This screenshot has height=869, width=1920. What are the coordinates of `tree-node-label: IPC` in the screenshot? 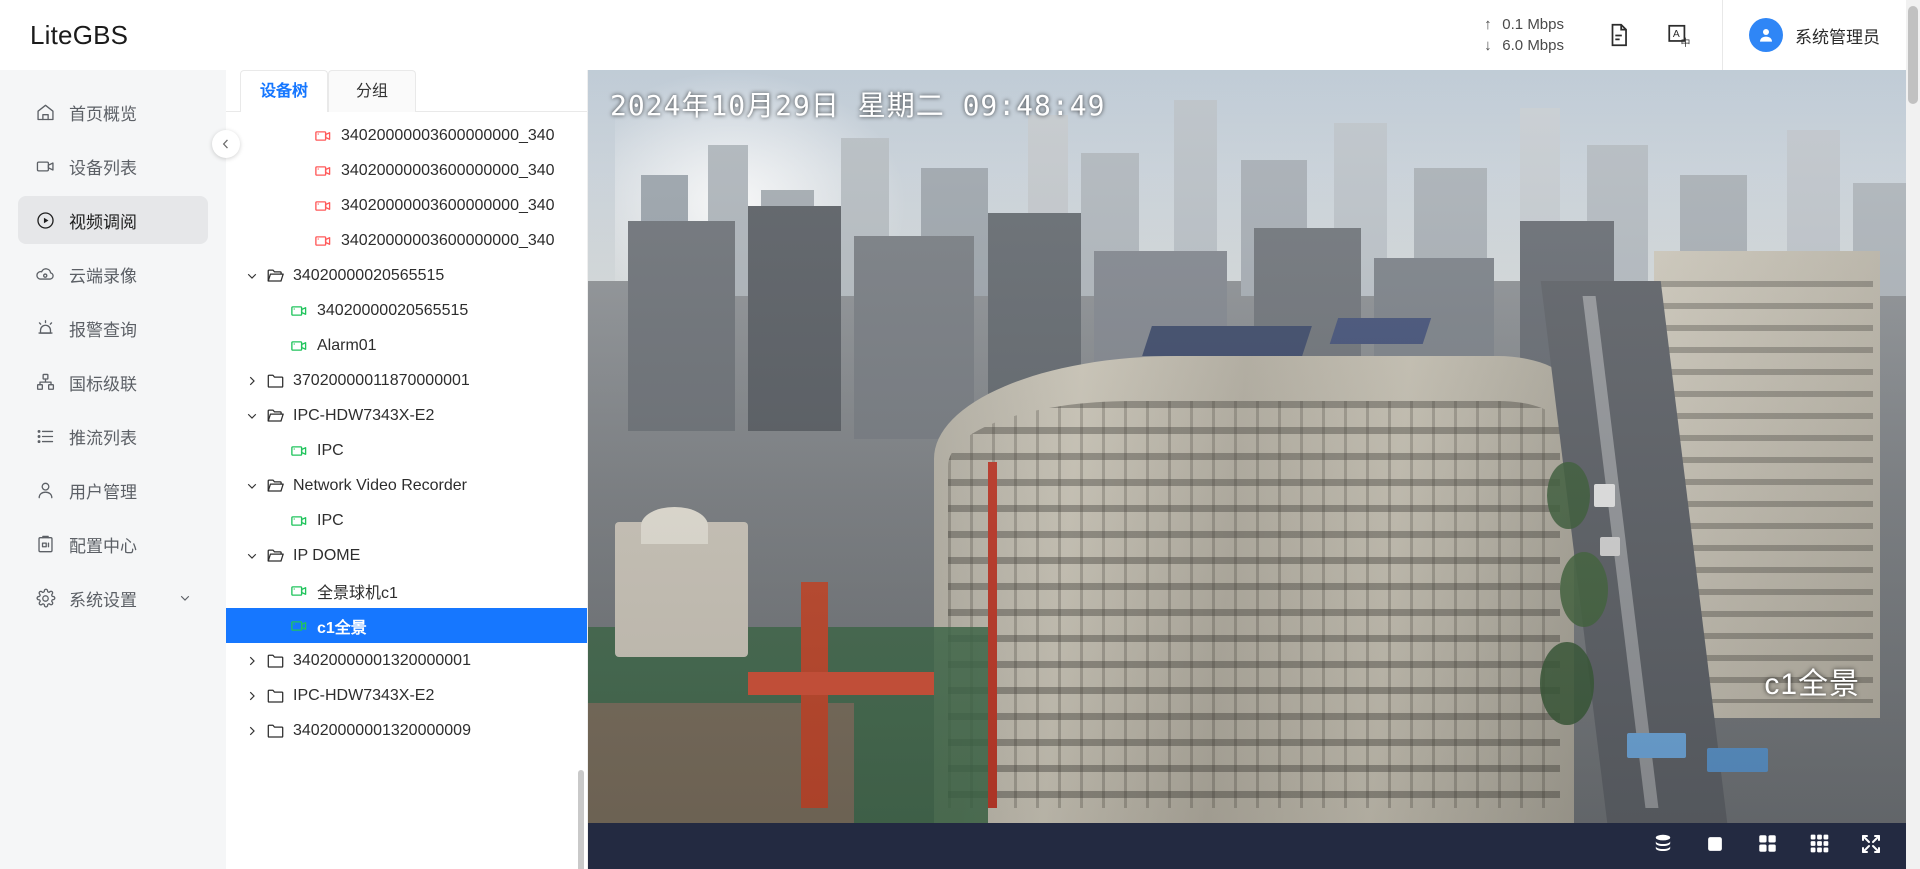 It's located at (330, 450).